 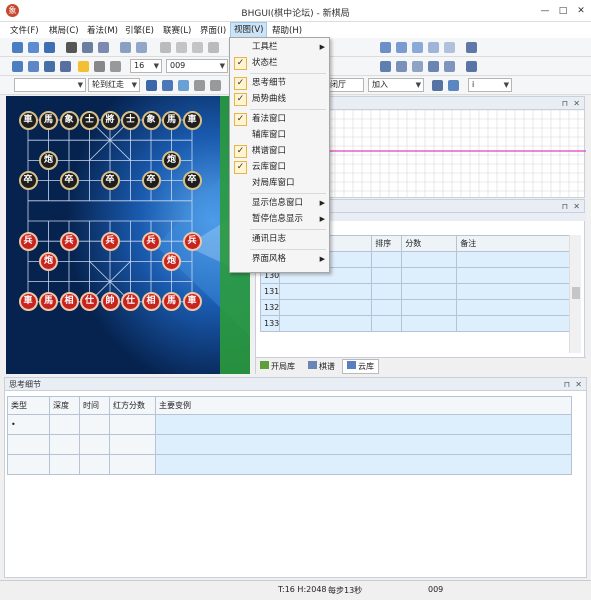 What do you see at coordinates (49, 66) in the screenshot?
I see `monitor-icon` at bounding box center [49, 66].